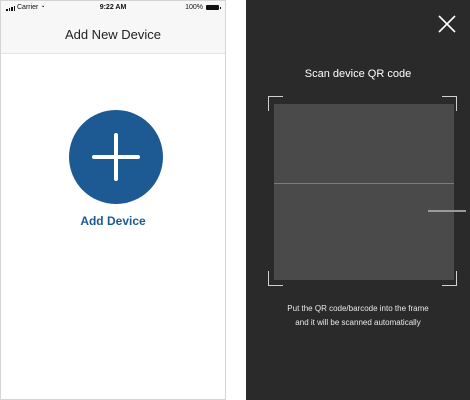 The height and width of the screenshot is (400, 470). I want to click on page-title: Add New Device, so click(113, 34).